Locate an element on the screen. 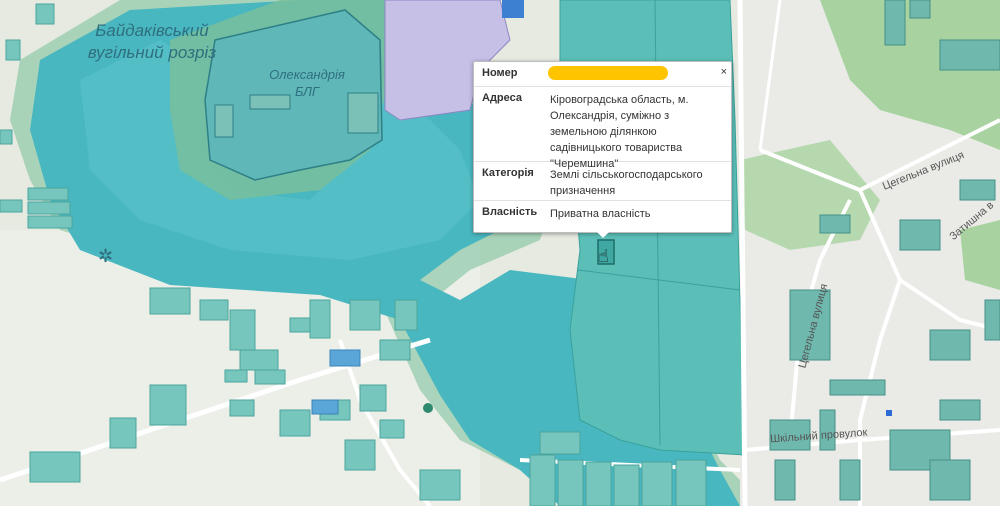 Image resolution: width=1000 pixels, height=506 pixels. marker-icon: ✲ is located at coordinates (105, 256).